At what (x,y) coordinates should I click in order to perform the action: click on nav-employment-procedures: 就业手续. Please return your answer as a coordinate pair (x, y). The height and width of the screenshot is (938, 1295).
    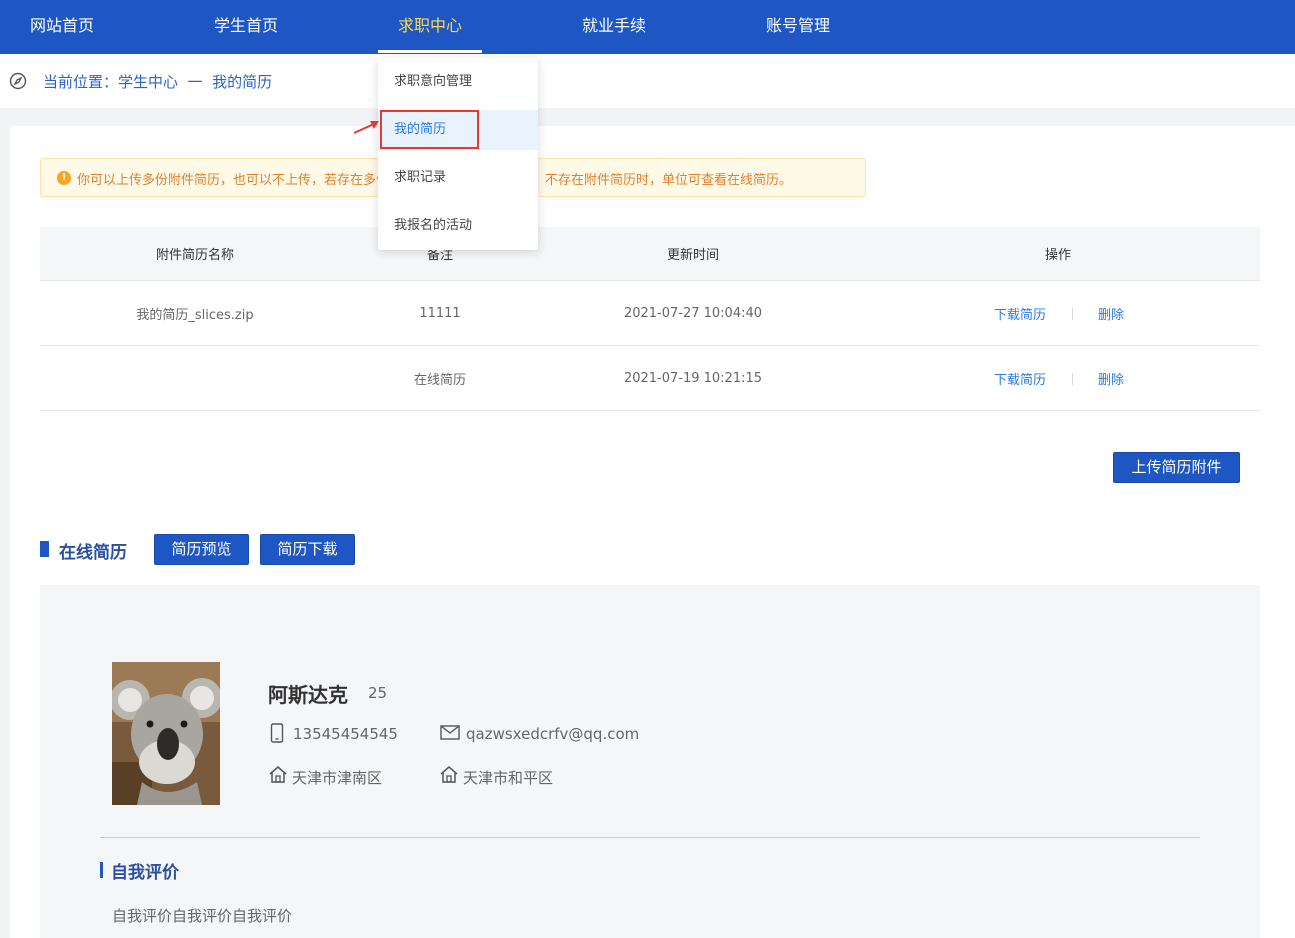
    Looking at the image, I should click on (614, 27).